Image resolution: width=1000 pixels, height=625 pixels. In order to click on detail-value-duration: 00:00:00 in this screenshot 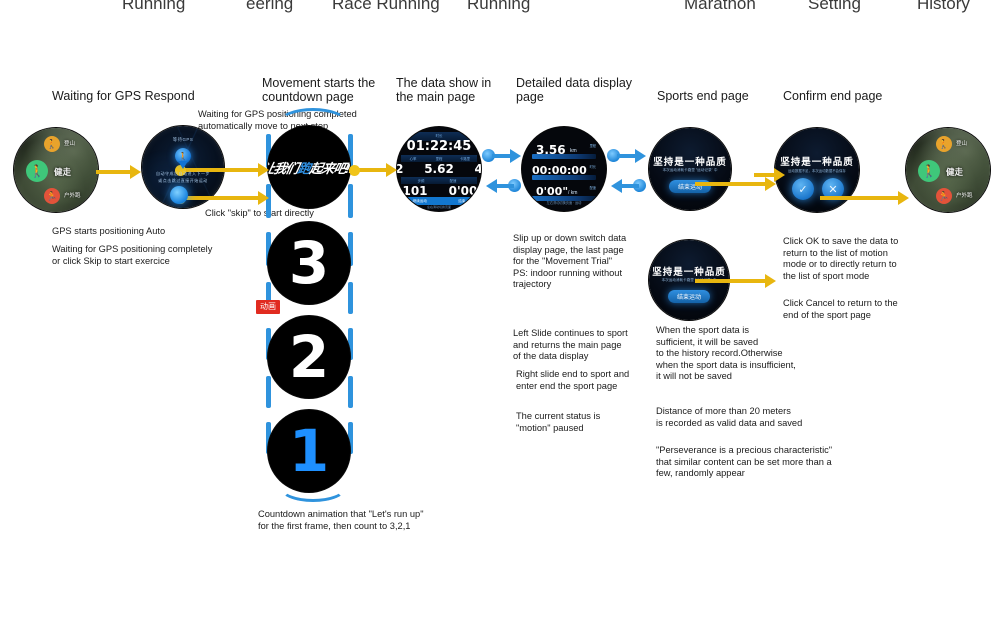, I will do `click(559, 170)`.